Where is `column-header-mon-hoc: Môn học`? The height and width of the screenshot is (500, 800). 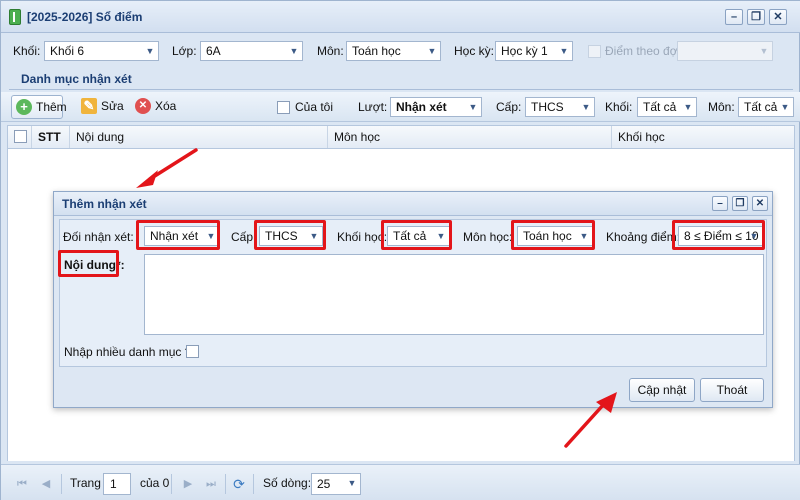
column-header-mon-hoc: Môn học is located at coordinates (470, 137).